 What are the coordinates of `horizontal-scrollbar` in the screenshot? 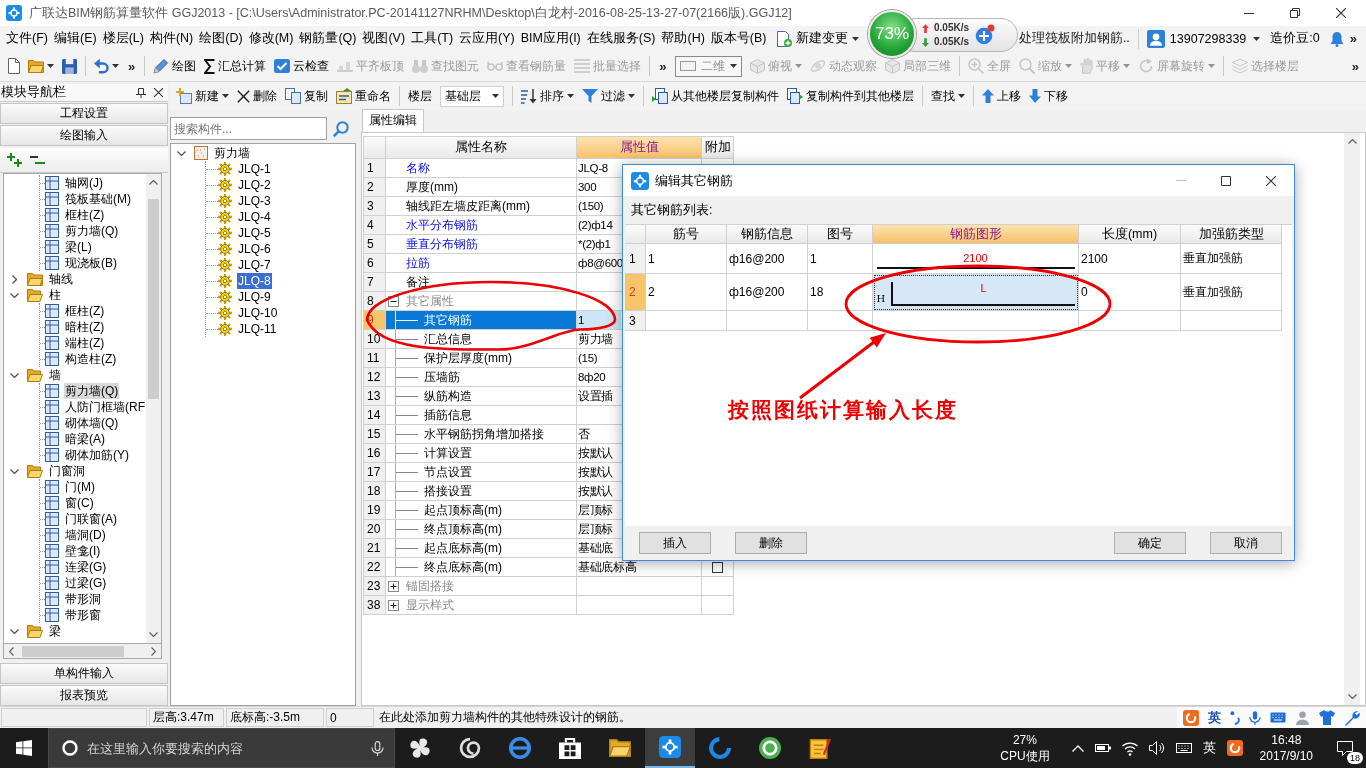 It's located at (82, 651).